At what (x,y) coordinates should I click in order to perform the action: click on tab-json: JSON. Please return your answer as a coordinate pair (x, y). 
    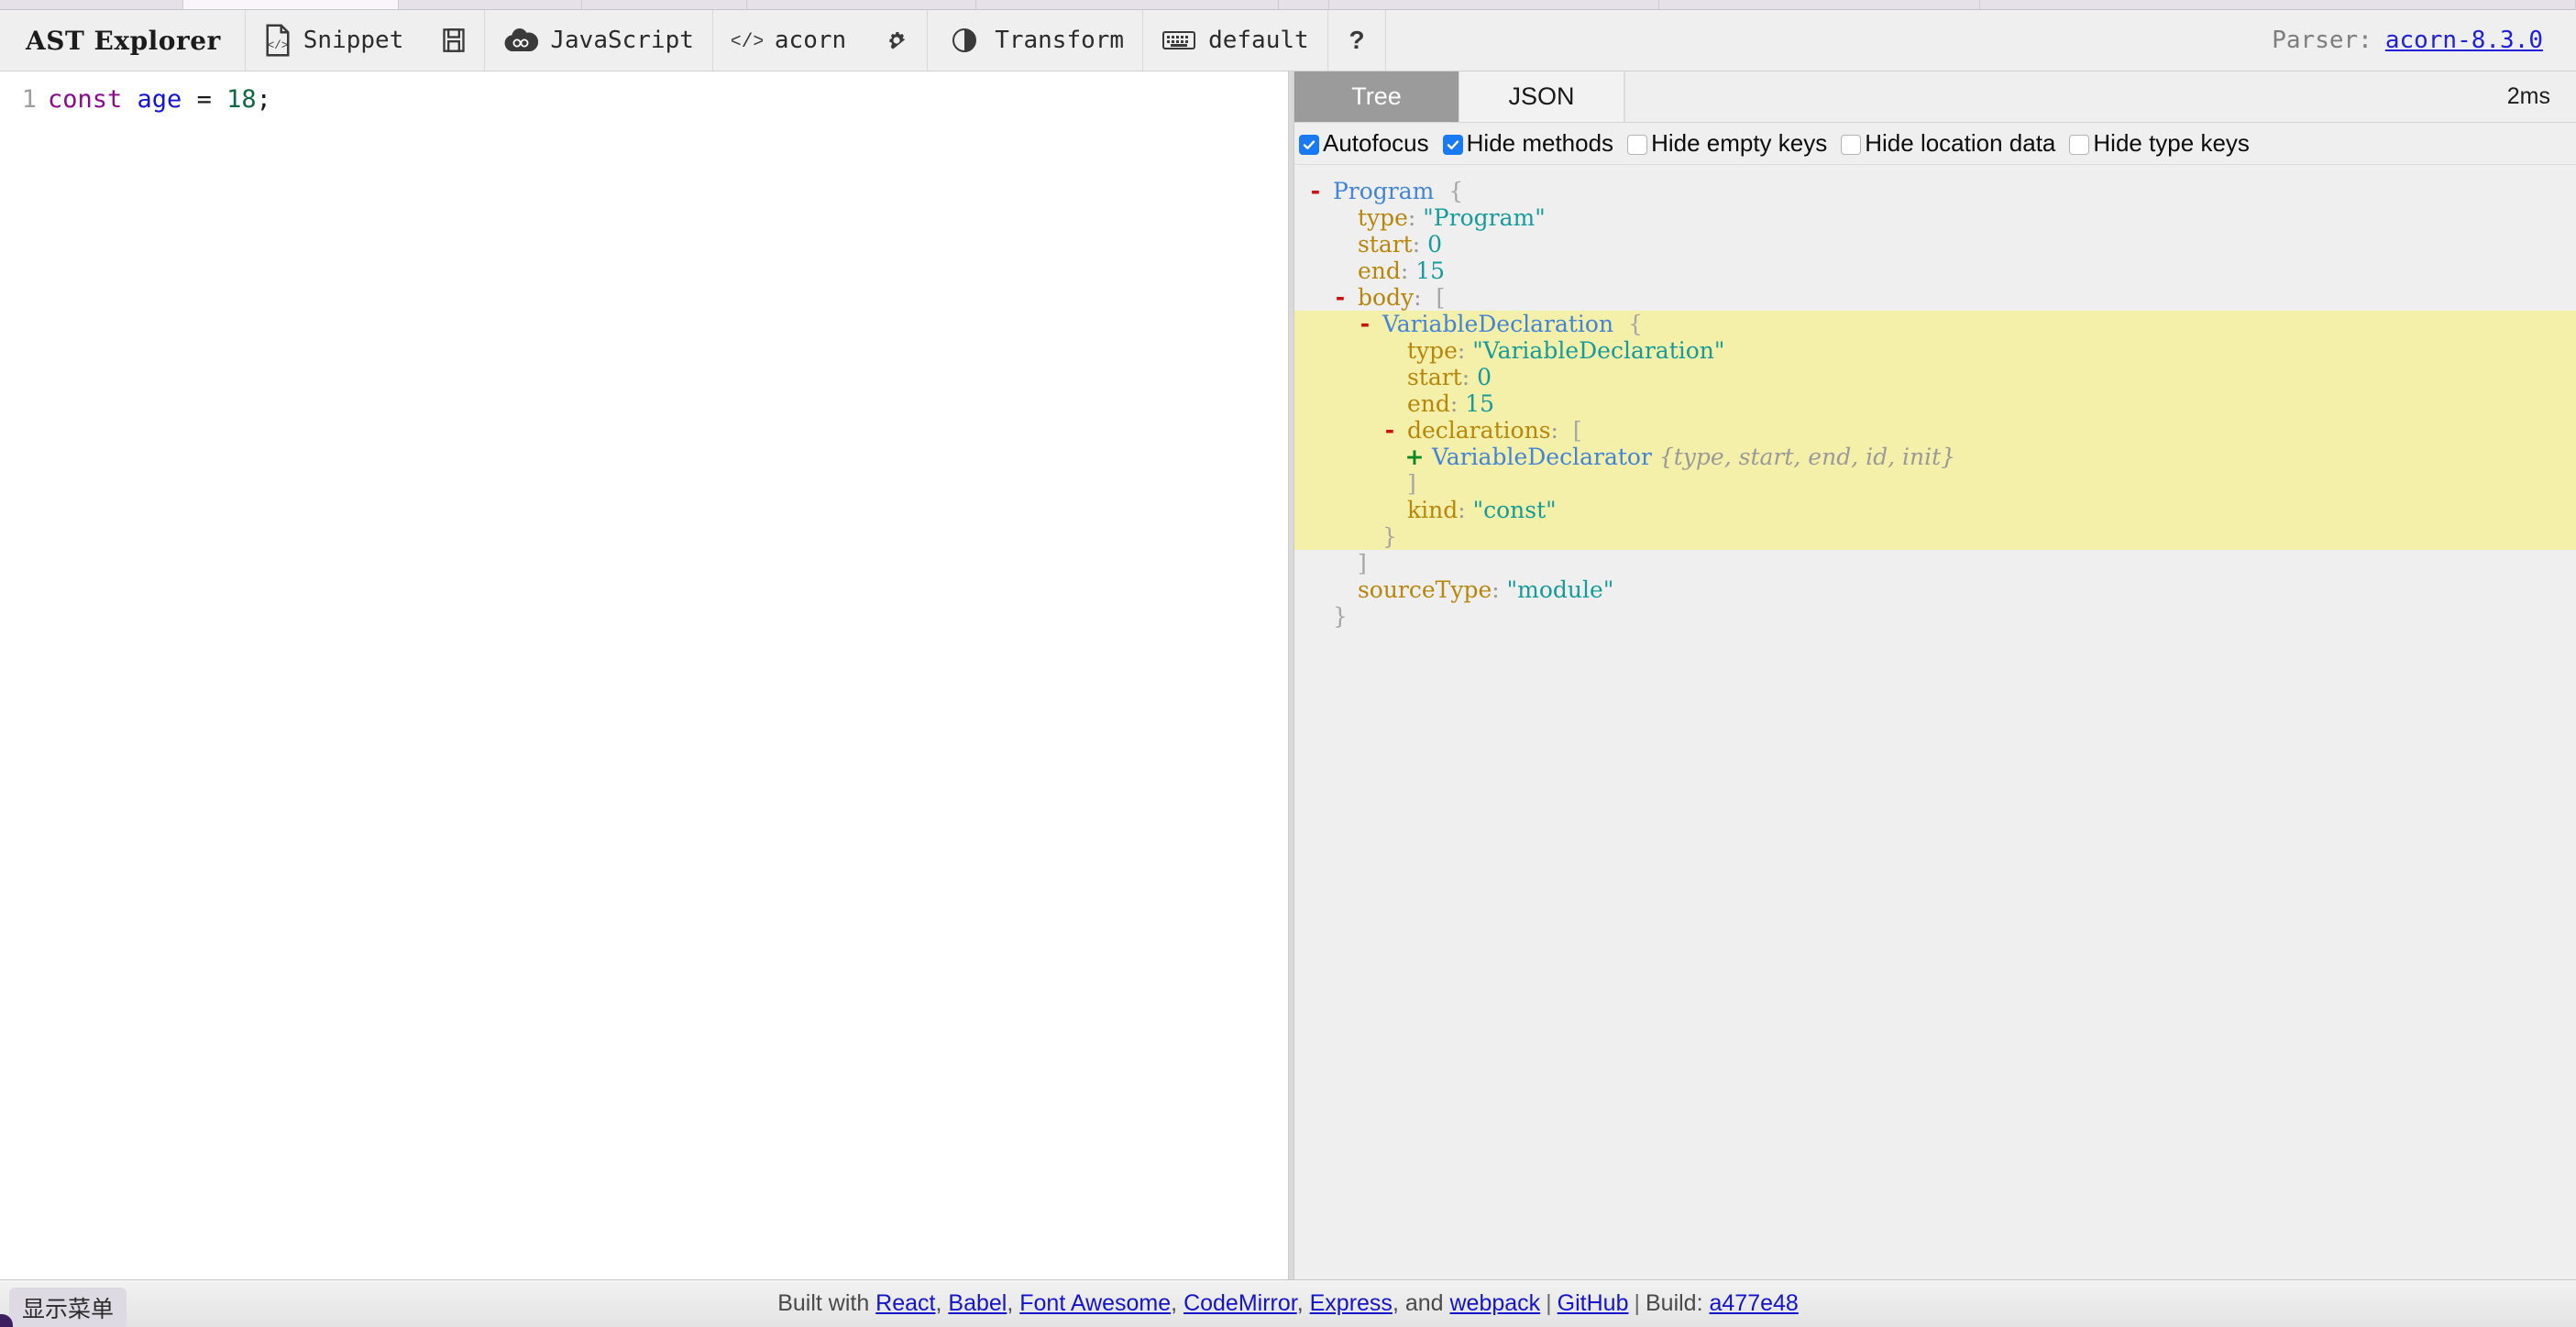
    Looking at the image, I should click on (1541, 96).